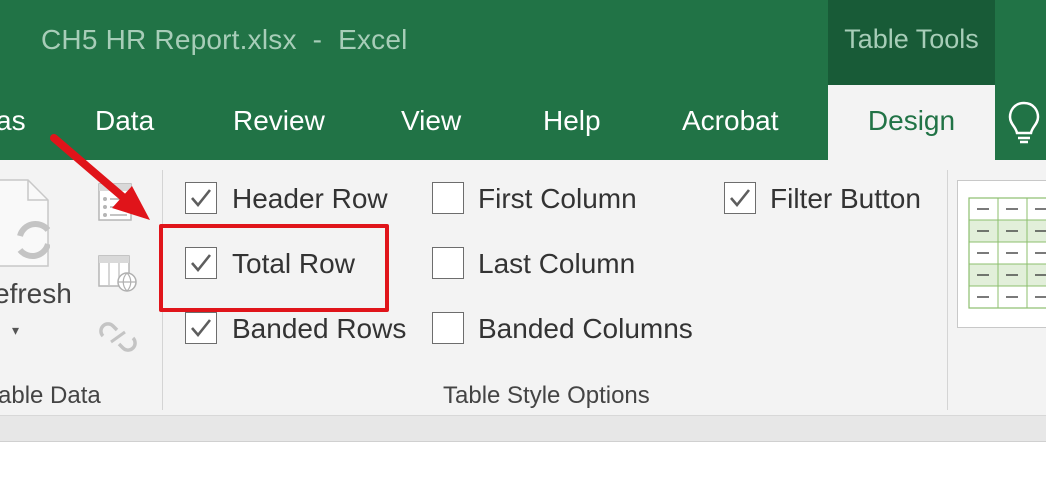 The image size is (1046, 486). Describe the element at coordinates (911, 39) in the screenshot. I see `table-tools-label: Table Tools` at that location.